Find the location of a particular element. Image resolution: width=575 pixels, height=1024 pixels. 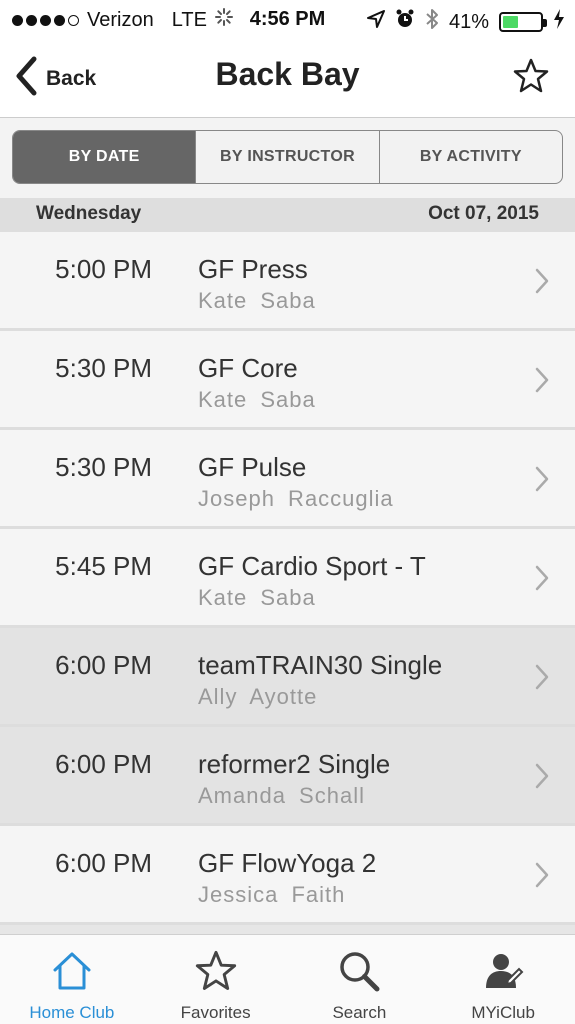

page-title: Back Bay is located at coordinates (287, 74).